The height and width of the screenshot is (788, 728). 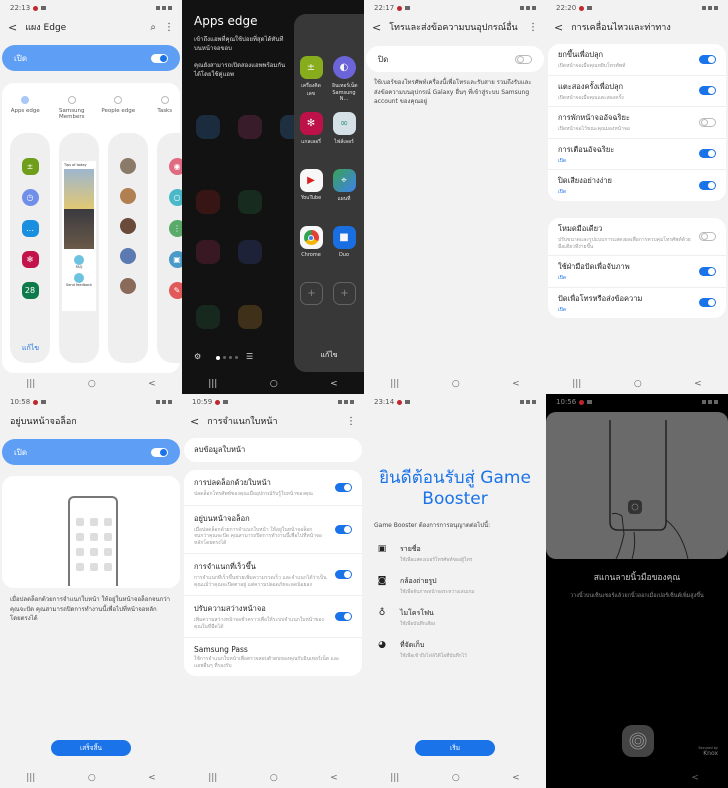 What do you see at coordinates (455, 59) in the screenshot?
I see `master-switch-bar: ปิด` at bounding box center [455, 59].